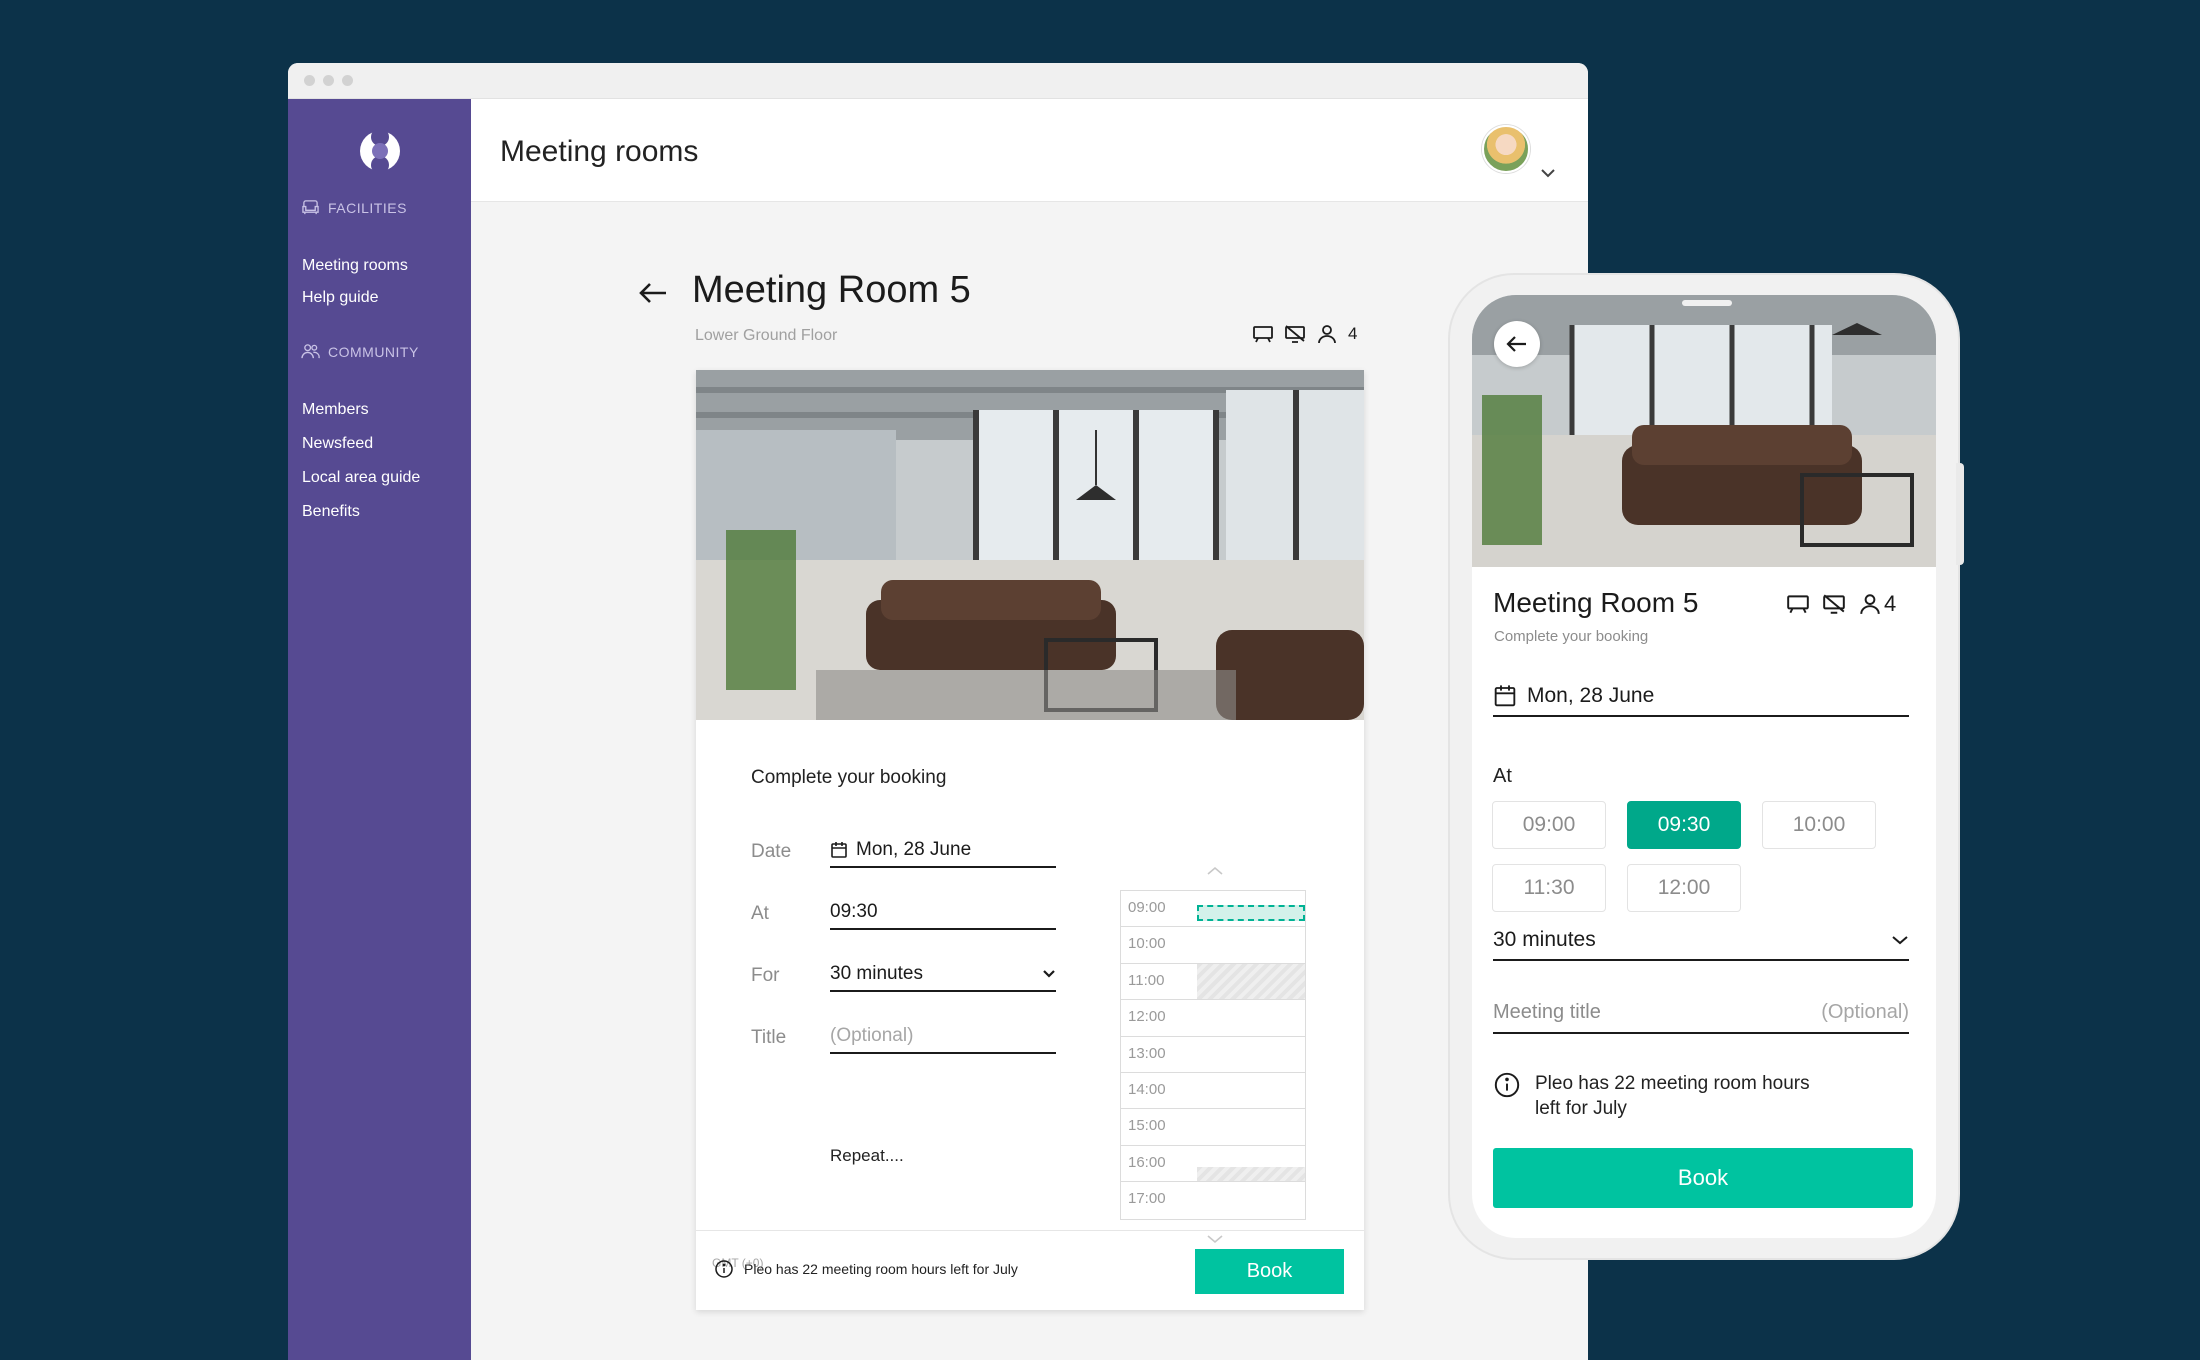  Describe the element at coordinates (1147, 1162) in the screenshot. I see `timeline-hour: 16:00` at that location.